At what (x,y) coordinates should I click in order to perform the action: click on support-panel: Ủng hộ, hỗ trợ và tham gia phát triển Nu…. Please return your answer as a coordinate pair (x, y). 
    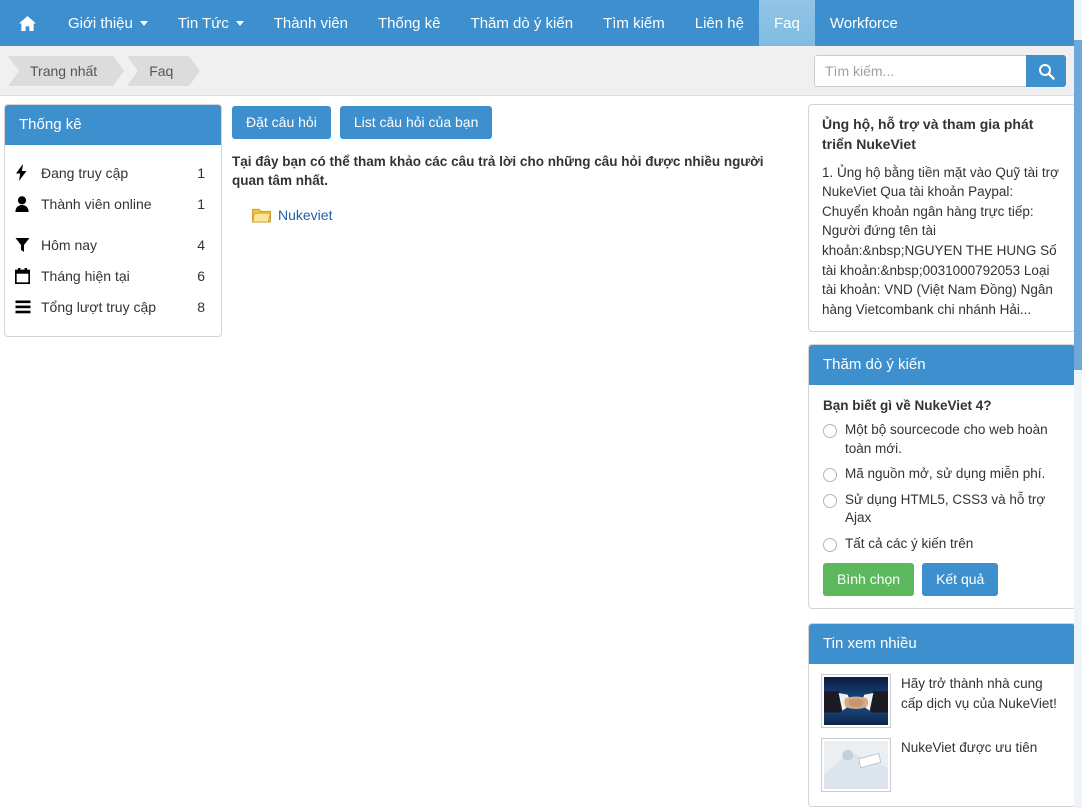
    Looking at the image, I should click on (942, 218).